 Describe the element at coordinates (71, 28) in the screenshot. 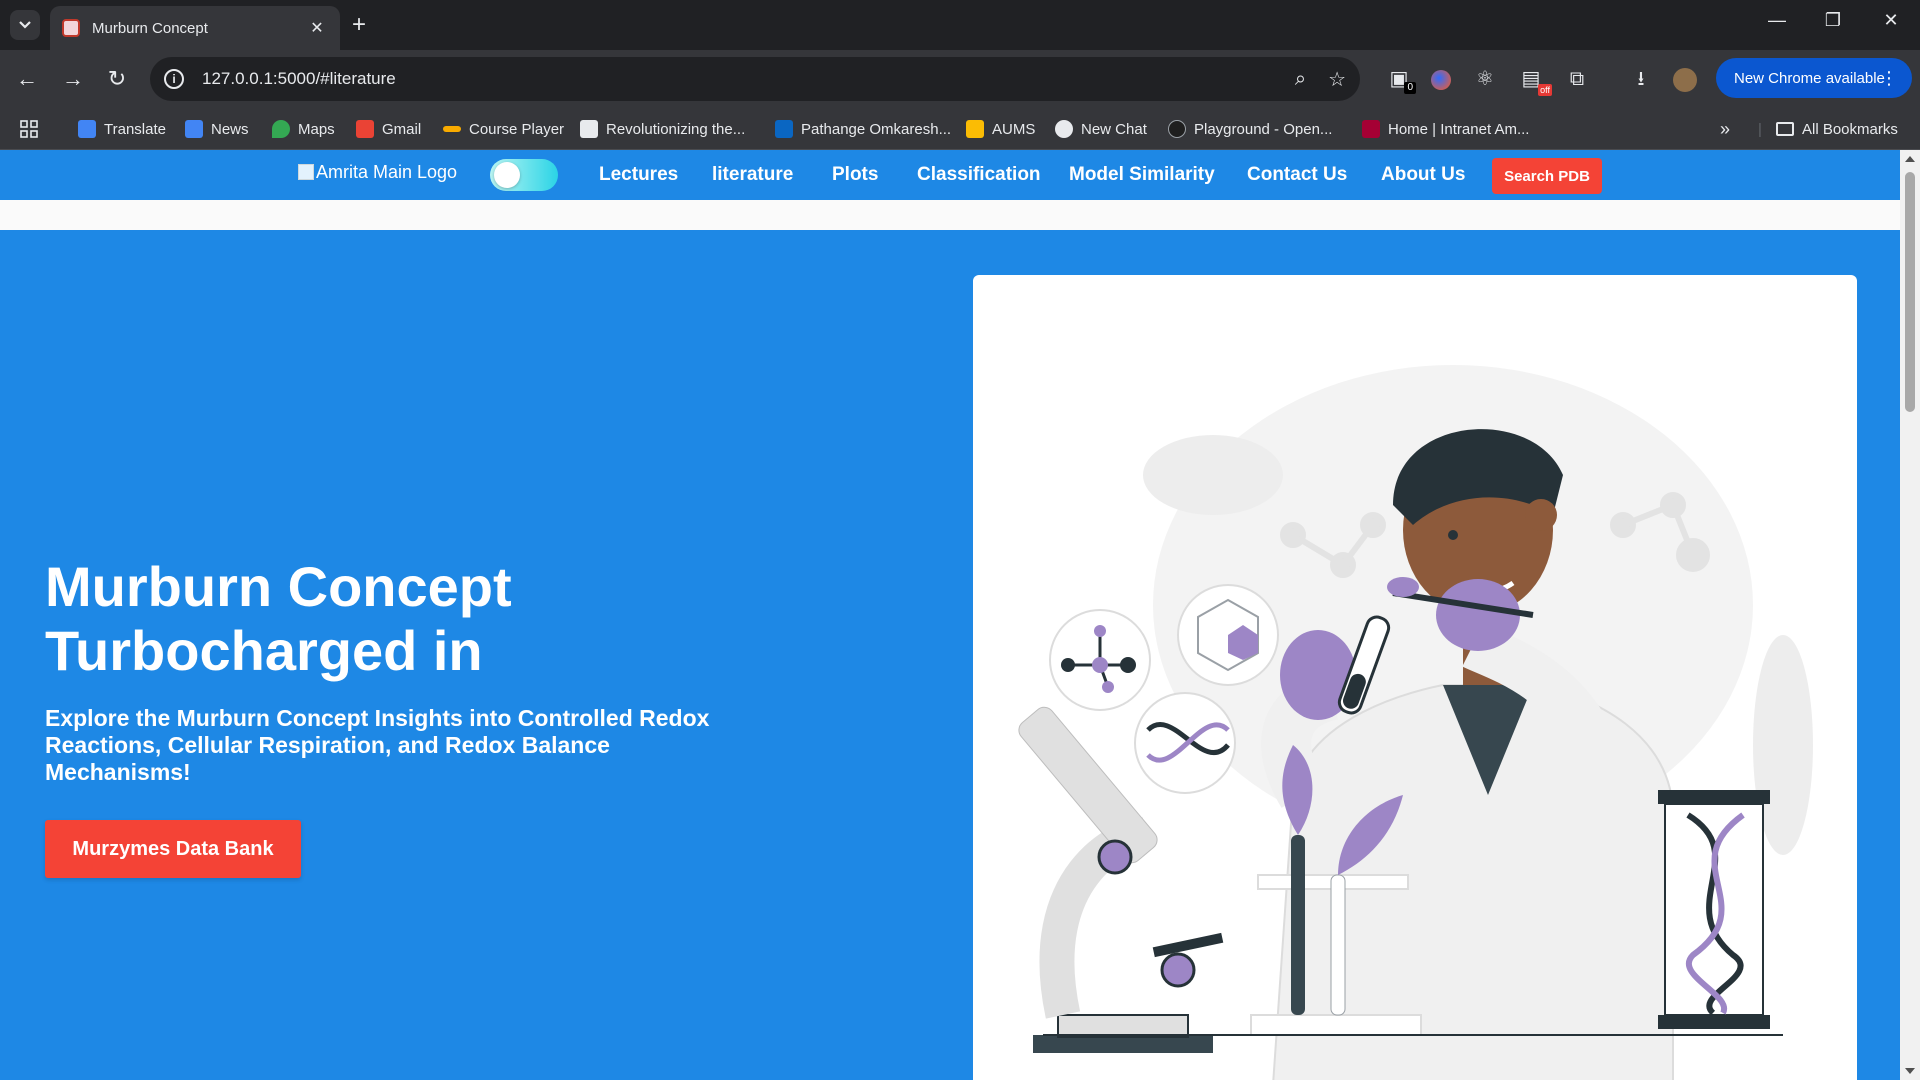

I see `site-favicon-icon` at that location.